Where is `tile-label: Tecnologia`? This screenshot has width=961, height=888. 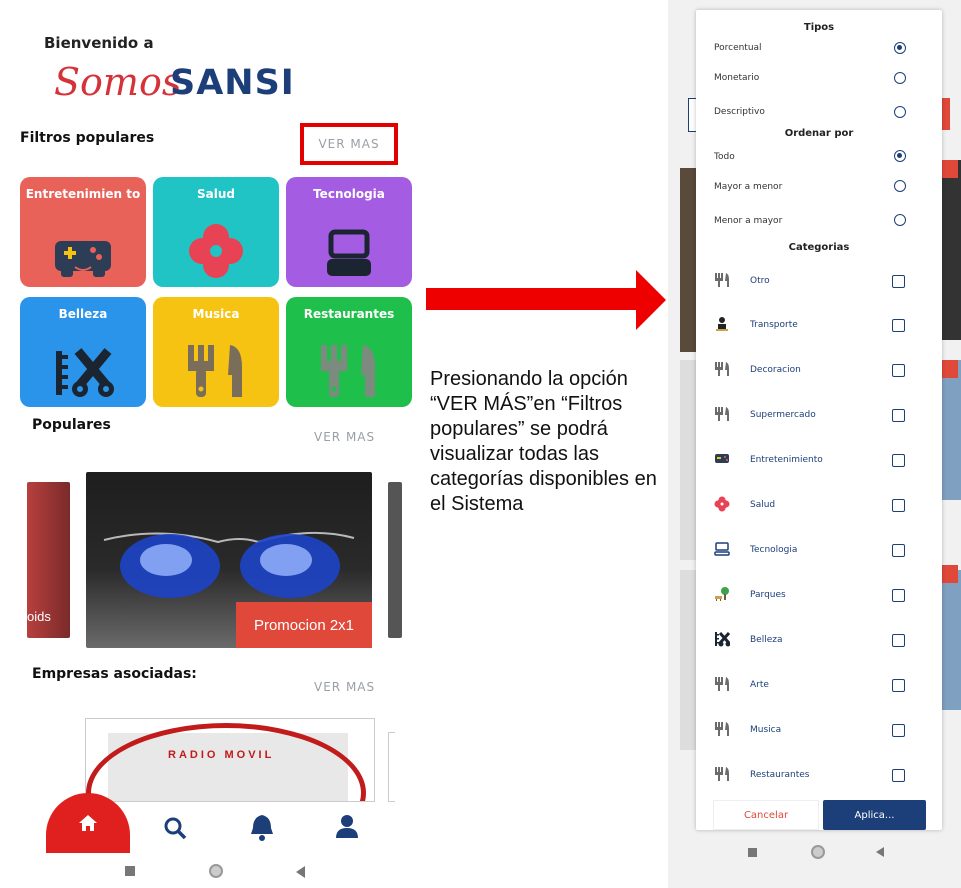 tile-label: Tecnologia is located at coordinates (349, 194).